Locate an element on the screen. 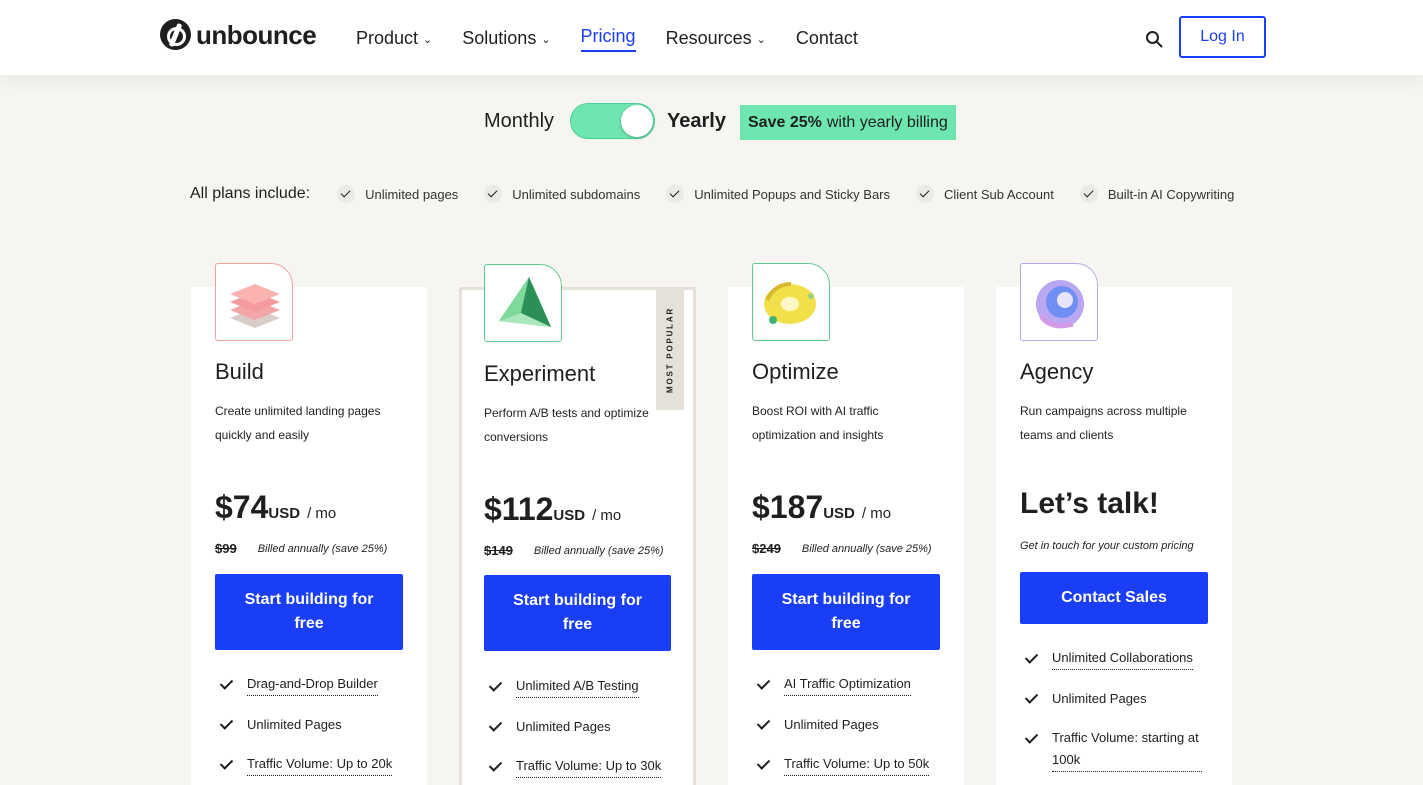  includes-item: Unlimited Popups and Sticky Bars is located at coordinates (778, 194).